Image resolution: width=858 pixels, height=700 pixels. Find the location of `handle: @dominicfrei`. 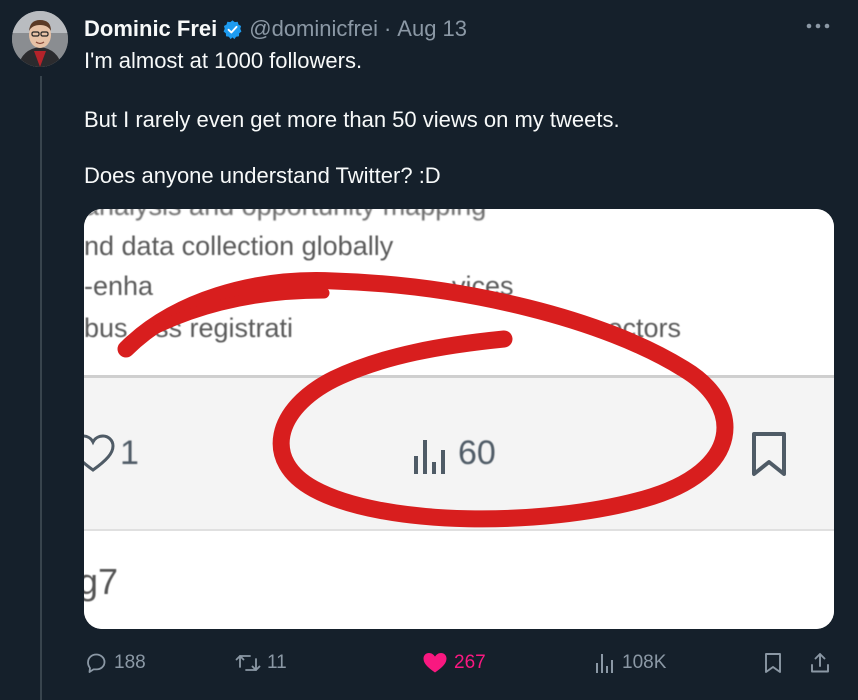

handle: @dominicfrei is located at coordinates (313, 29).